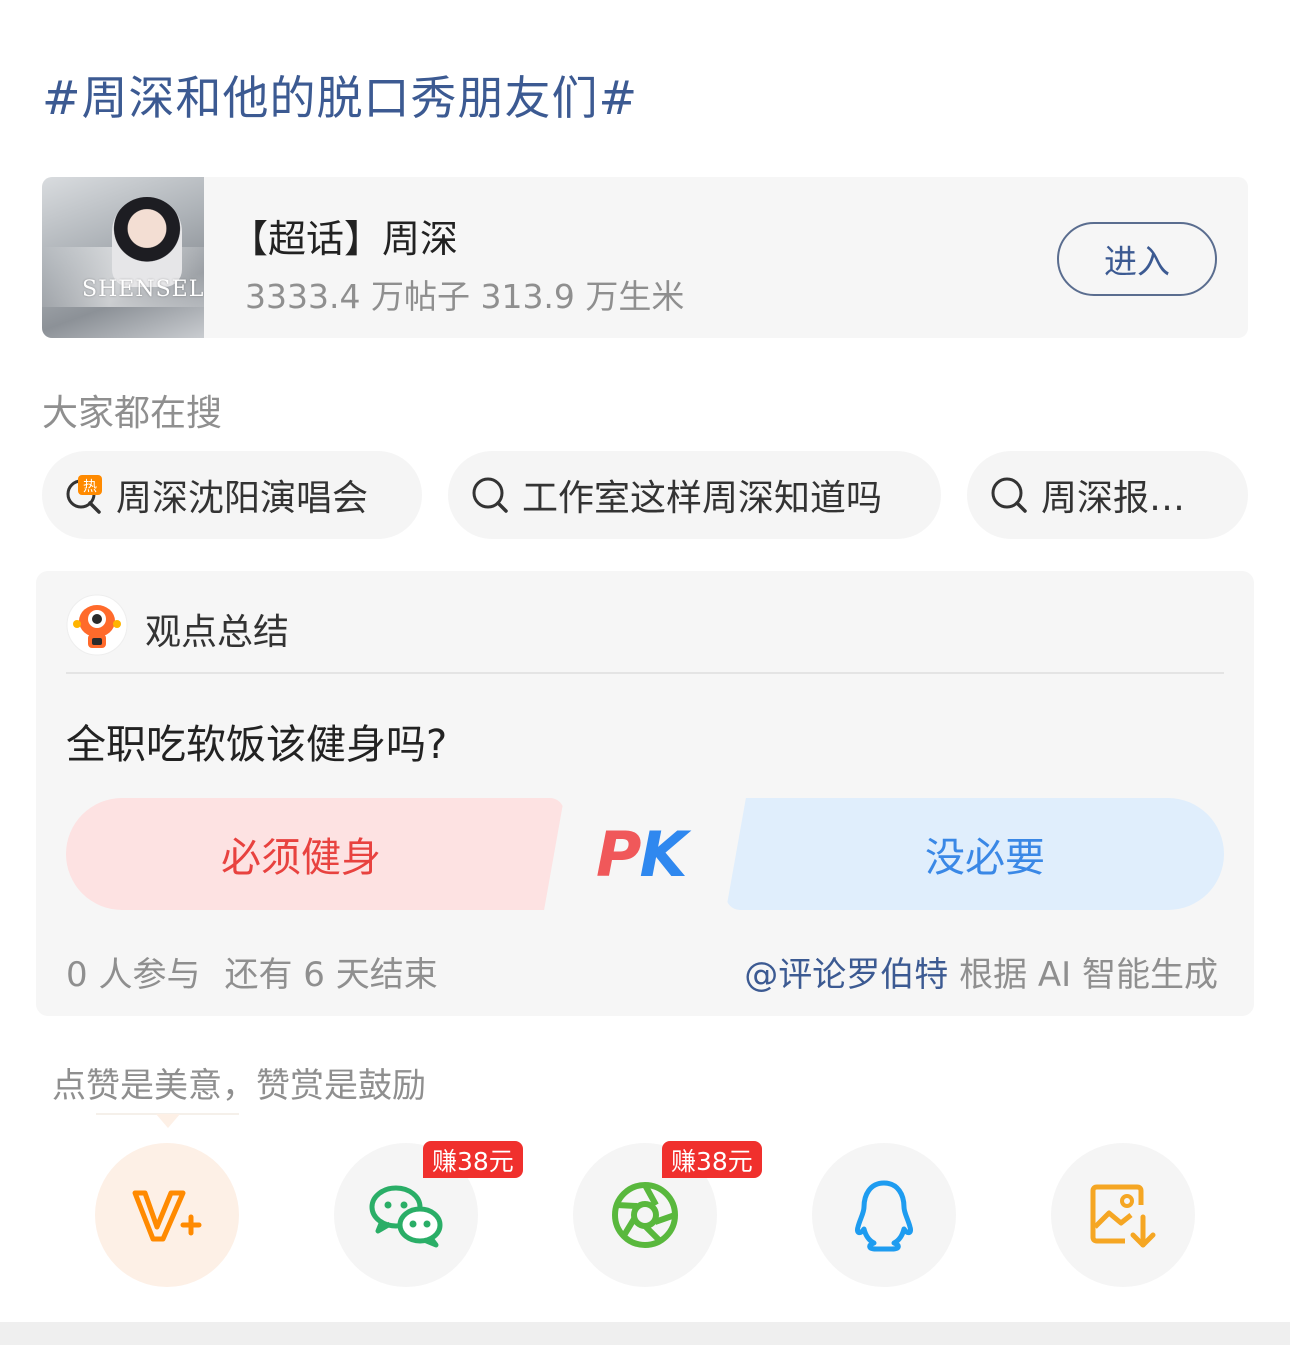 This screenshot has width=1290, height=1345. What do you see at coordinates (465, 296) in the screenshot?
I see `super-topic-stats: 3333.4 万帖子 313.9 万生米` at bounding box center [465, 296].